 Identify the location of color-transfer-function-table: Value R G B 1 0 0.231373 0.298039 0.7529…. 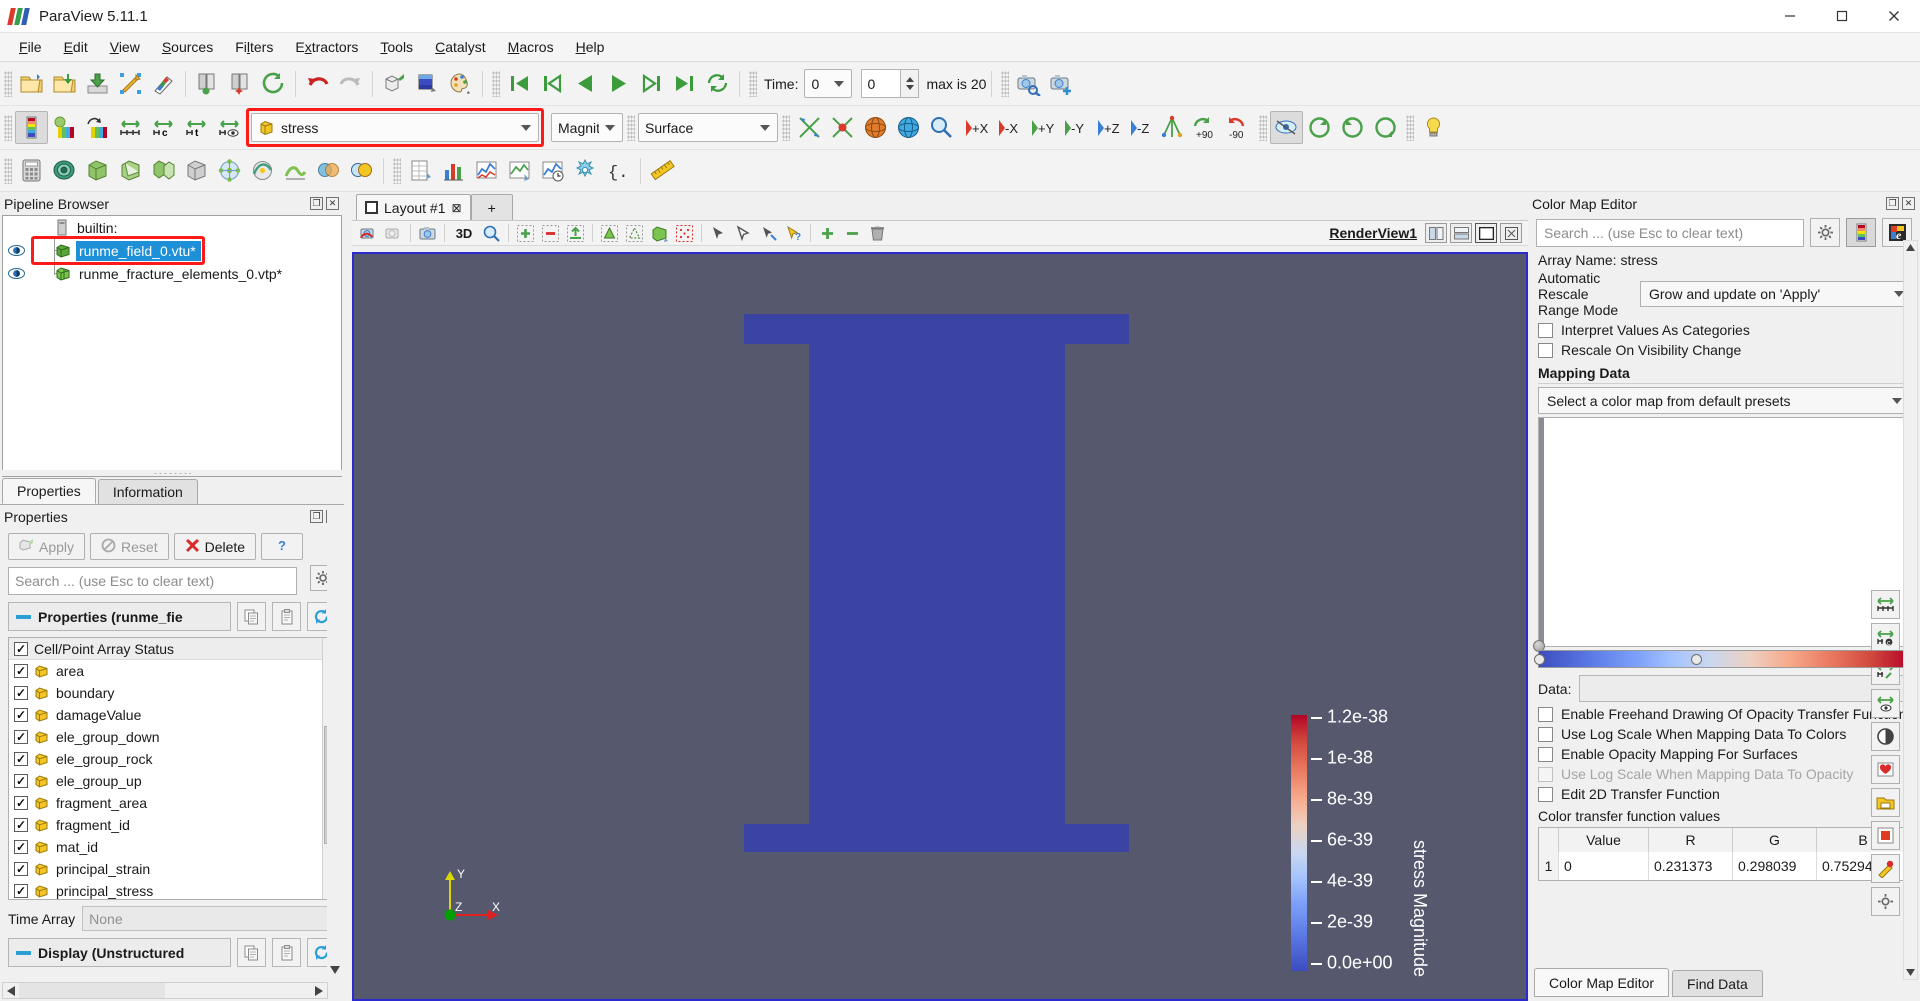
(1724, 854).